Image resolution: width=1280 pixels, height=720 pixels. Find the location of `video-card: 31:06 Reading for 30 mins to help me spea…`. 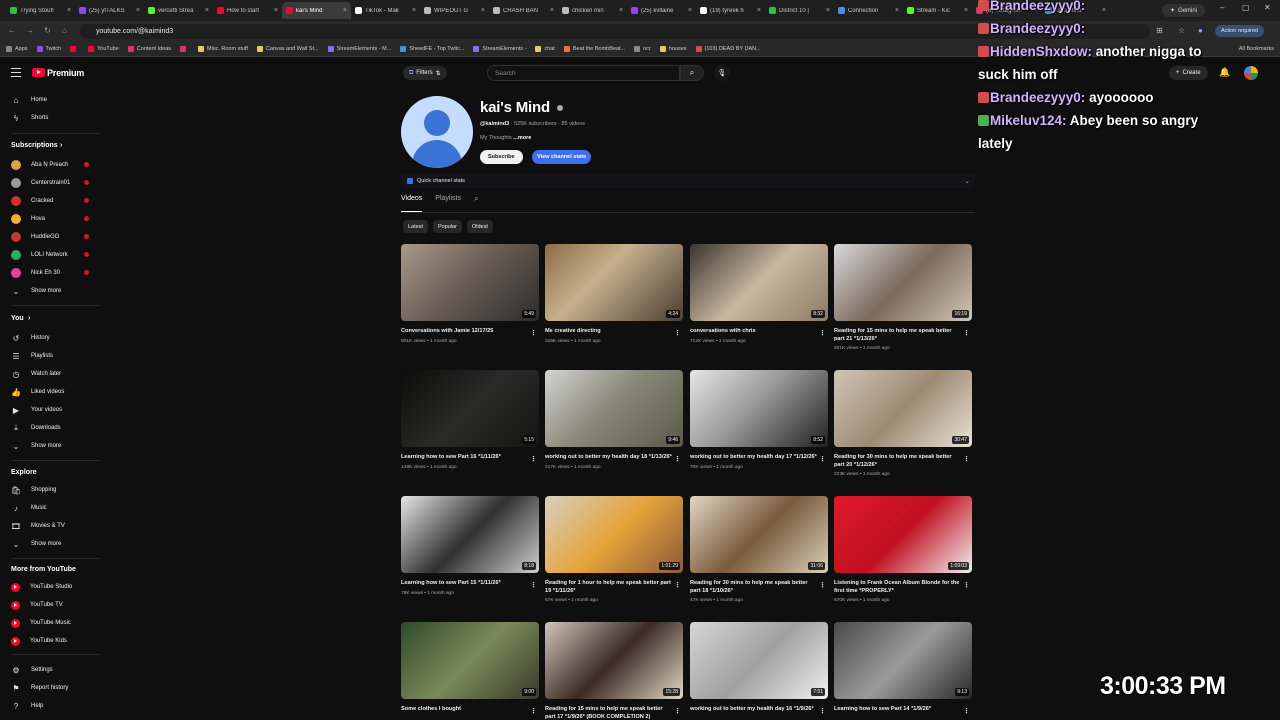

video-card: 31:06 Reading for 30 mins to help me spea… is located at coordinates (759, 549).